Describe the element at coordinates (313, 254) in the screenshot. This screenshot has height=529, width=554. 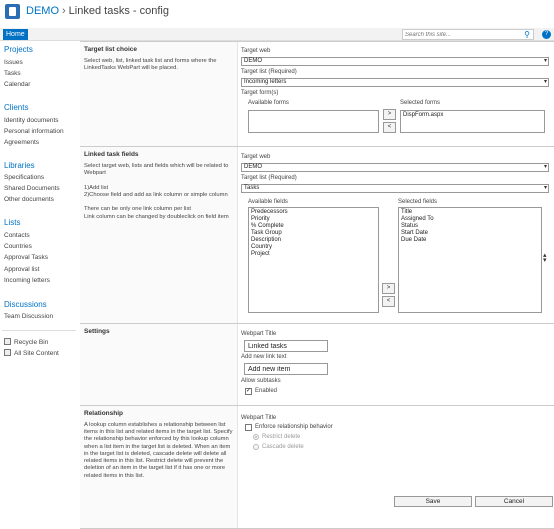
I see `list-item: Project` at that location.